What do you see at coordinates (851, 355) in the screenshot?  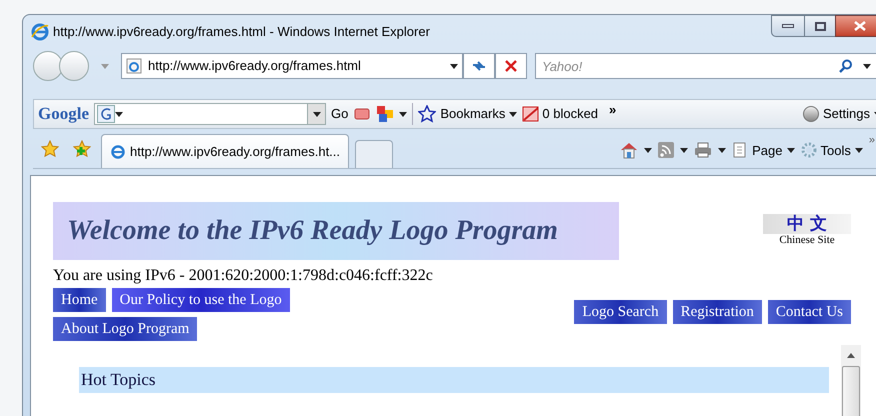 I see `scroll-up-icon` at bounding box center [851, 355].